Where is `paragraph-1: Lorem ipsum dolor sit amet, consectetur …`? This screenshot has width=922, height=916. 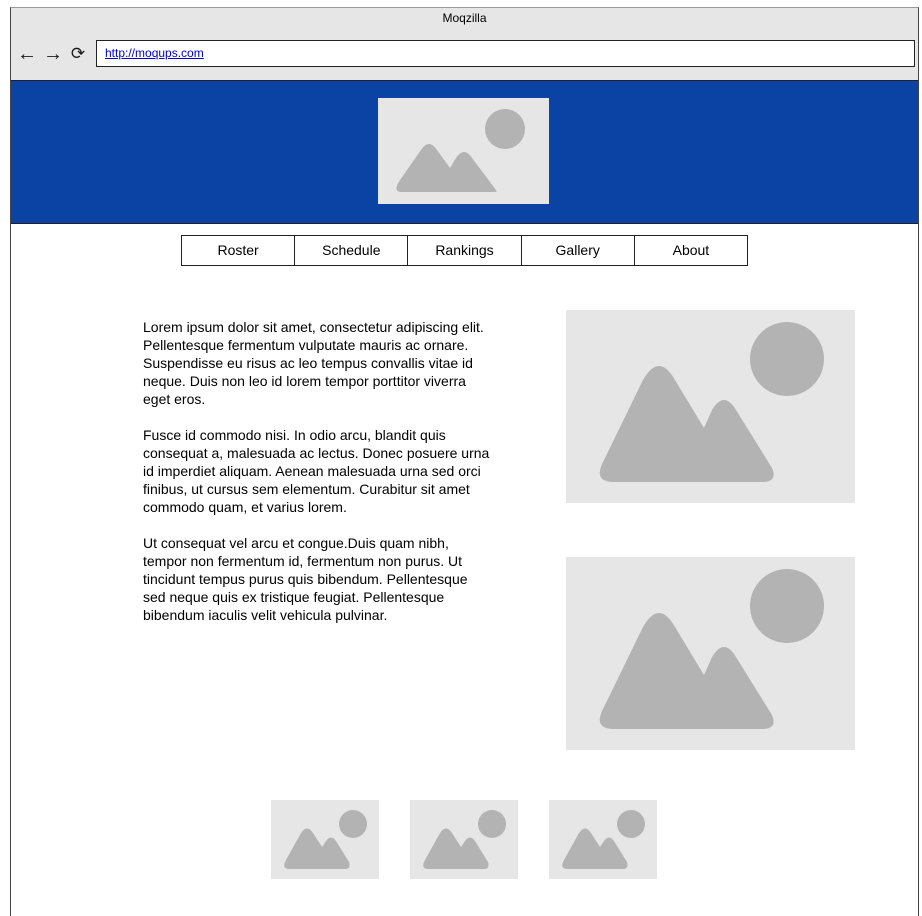
paragraph-1: Lorem ipsum dolor sit amet, consectetur … is located at coordinates (313, 363).